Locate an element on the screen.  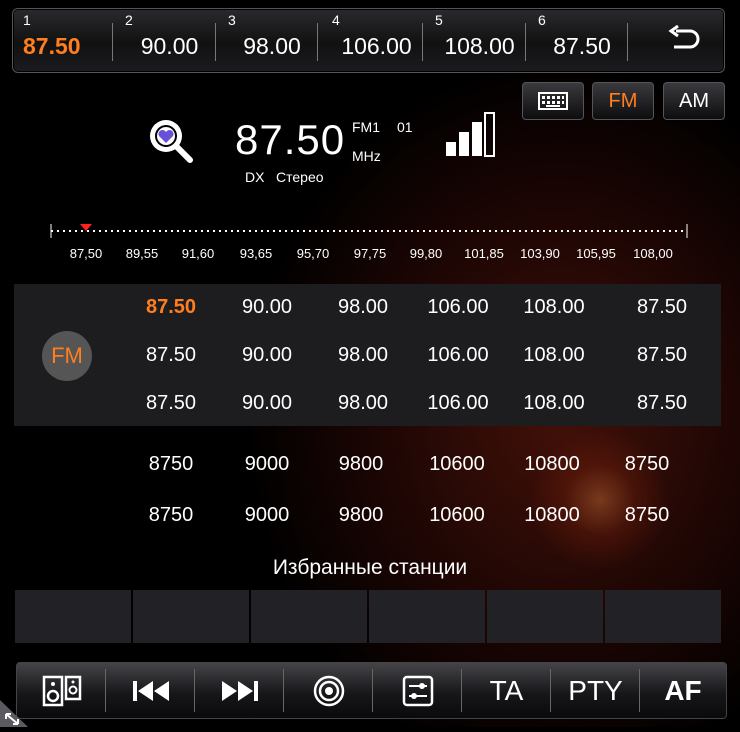
preset-number: 5 is located at coordinates (439, 20).